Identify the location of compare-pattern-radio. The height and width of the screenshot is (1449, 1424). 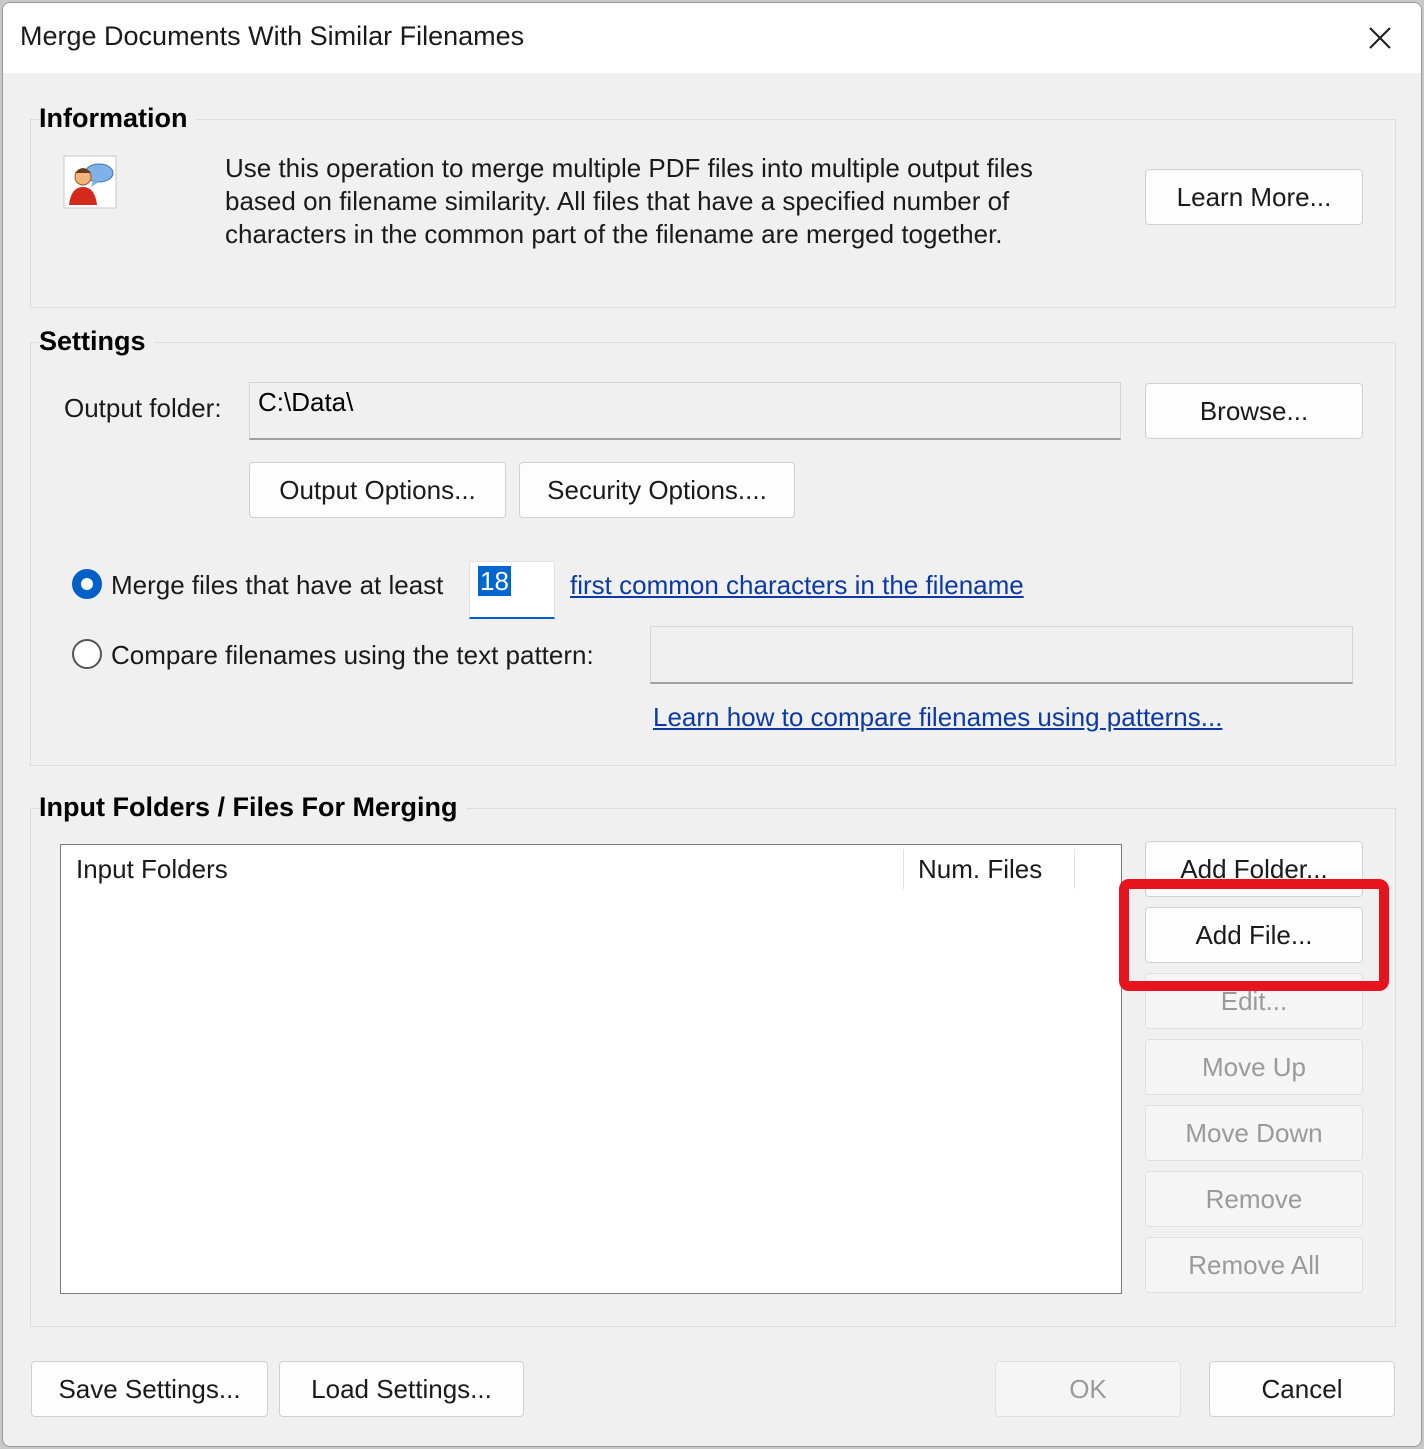
(87, 654).